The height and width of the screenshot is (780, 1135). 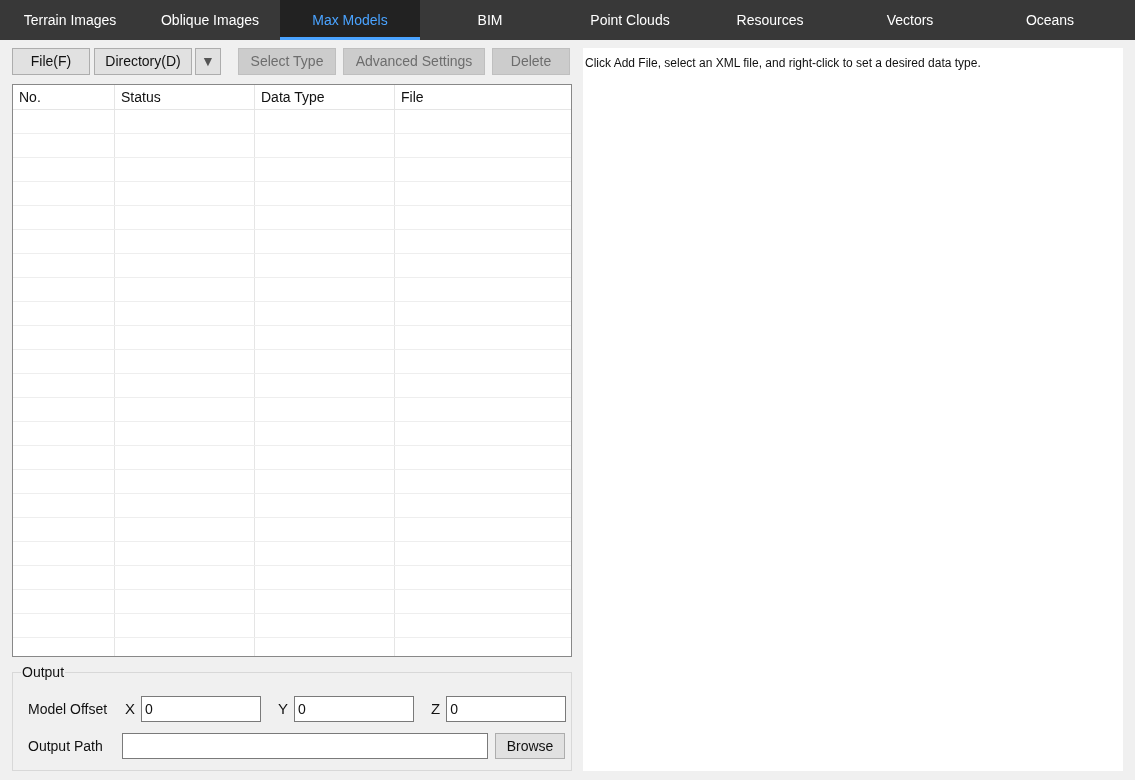 What do you see at coordinates (66, 746) in the screenshot?
I see `field-label: Output Path` at bounding box center [66, 746].